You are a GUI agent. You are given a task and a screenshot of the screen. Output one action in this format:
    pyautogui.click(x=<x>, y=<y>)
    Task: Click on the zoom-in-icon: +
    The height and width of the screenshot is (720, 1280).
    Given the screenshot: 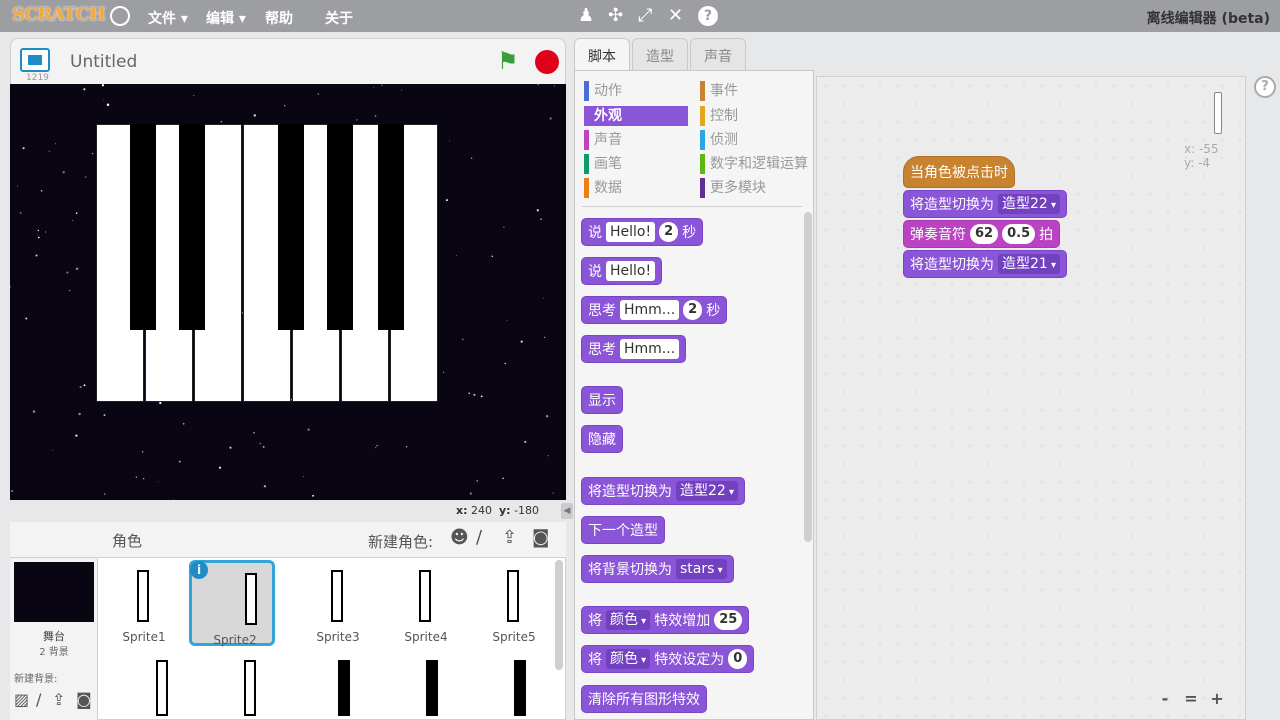 What is the action you would take?
    pyautogui.click(x=1217, y=699)
    